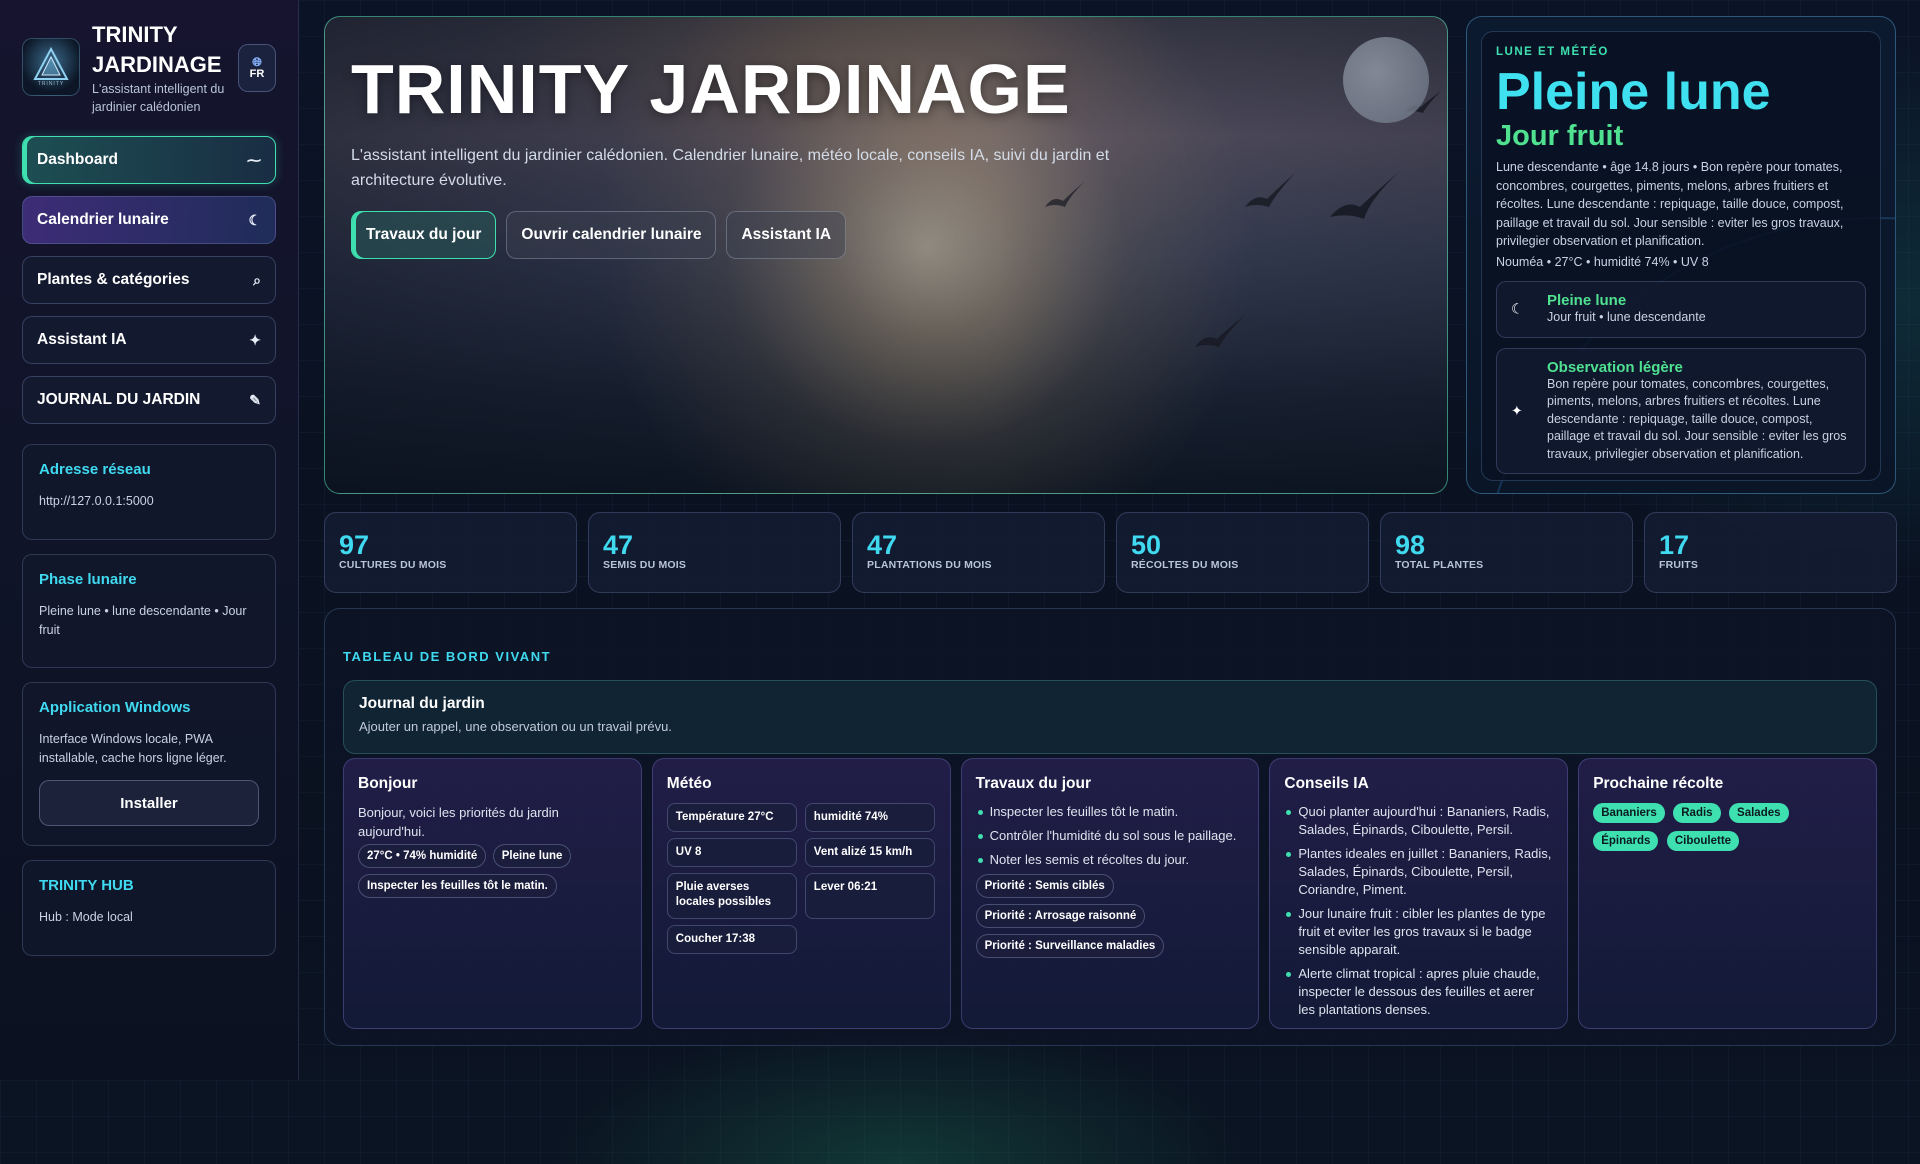  What do you see at coordinates (149, 492) in the screenshot?
I see `network-address-card: Adresse réseau http://127.0.0.1:5000` at bounding box center [149, 492].